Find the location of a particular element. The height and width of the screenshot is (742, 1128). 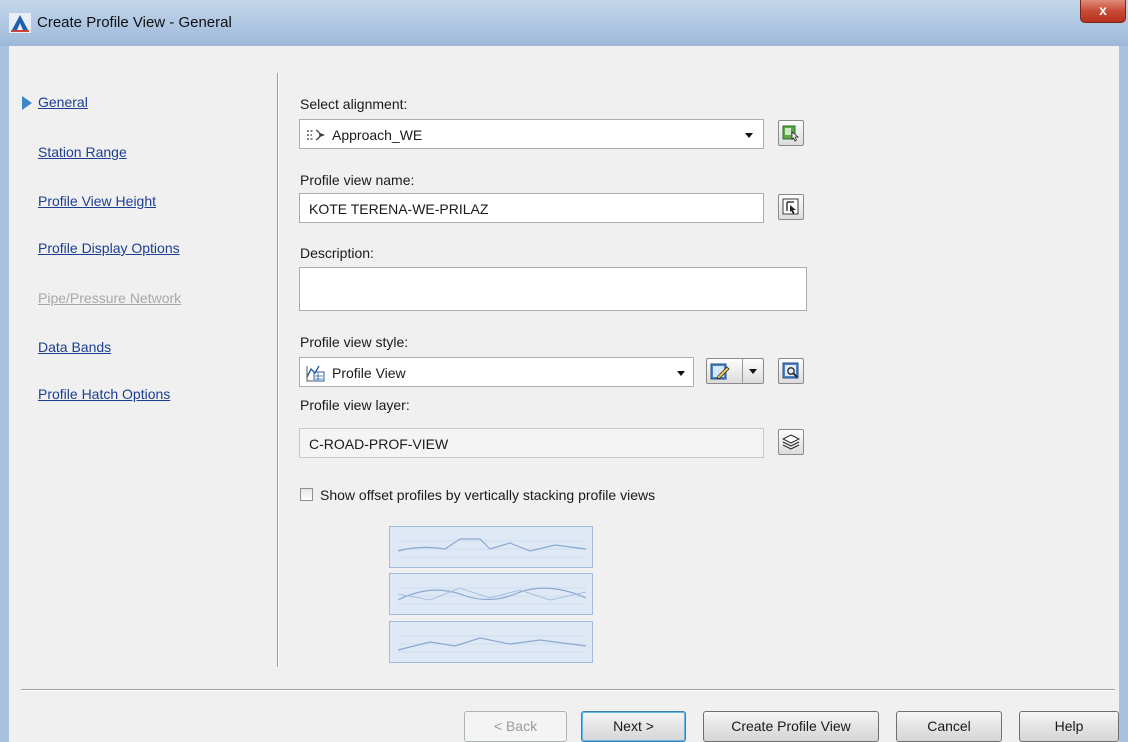

stack-profiles-checkbox is located at coordinates (306, 494).